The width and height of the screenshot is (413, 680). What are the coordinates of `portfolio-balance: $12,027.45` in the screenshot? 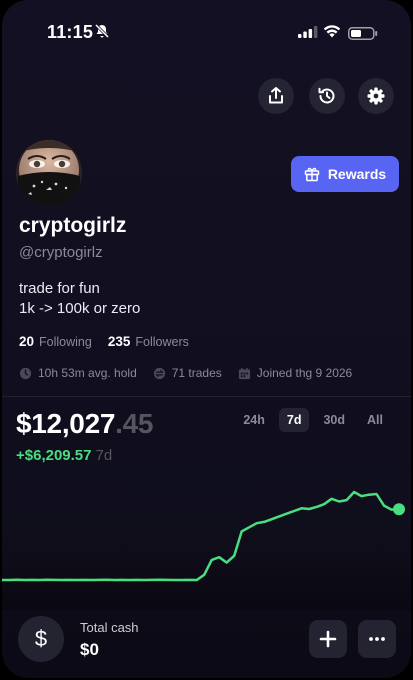 It's located at (84, 424).